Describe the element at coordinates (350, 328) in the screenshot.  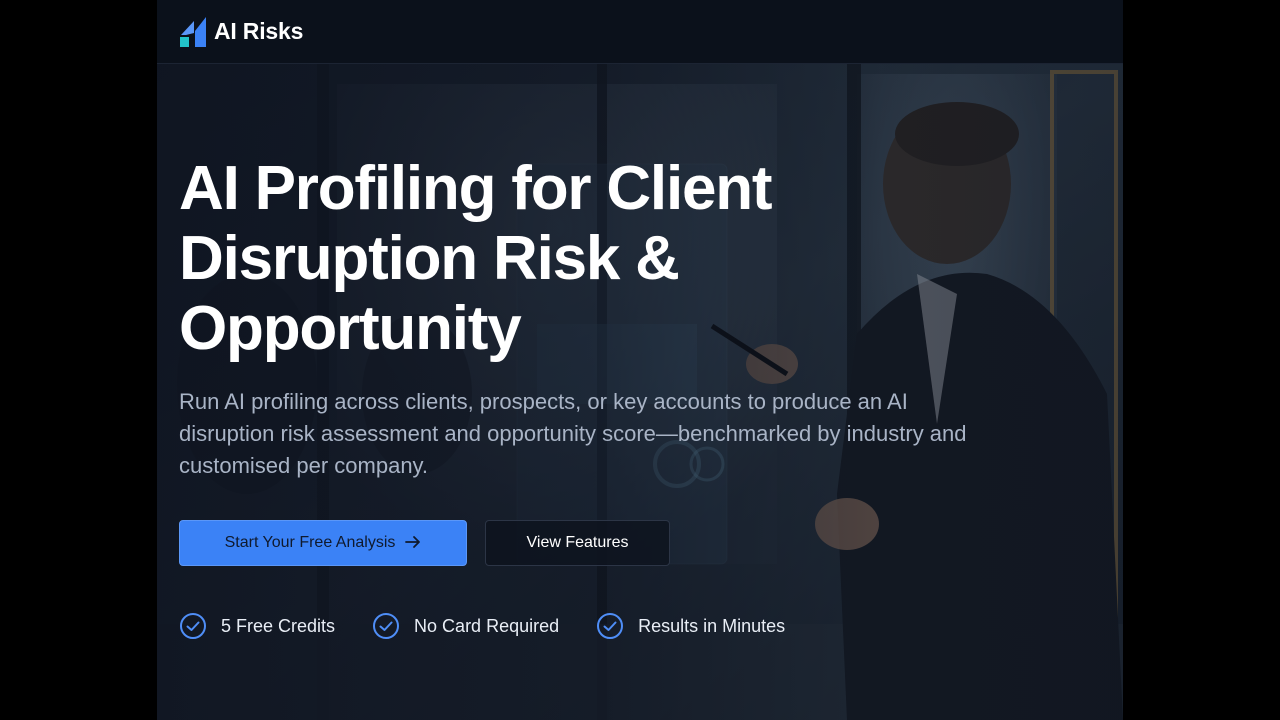
I see `headline-line-3: Opportunity` at that location.